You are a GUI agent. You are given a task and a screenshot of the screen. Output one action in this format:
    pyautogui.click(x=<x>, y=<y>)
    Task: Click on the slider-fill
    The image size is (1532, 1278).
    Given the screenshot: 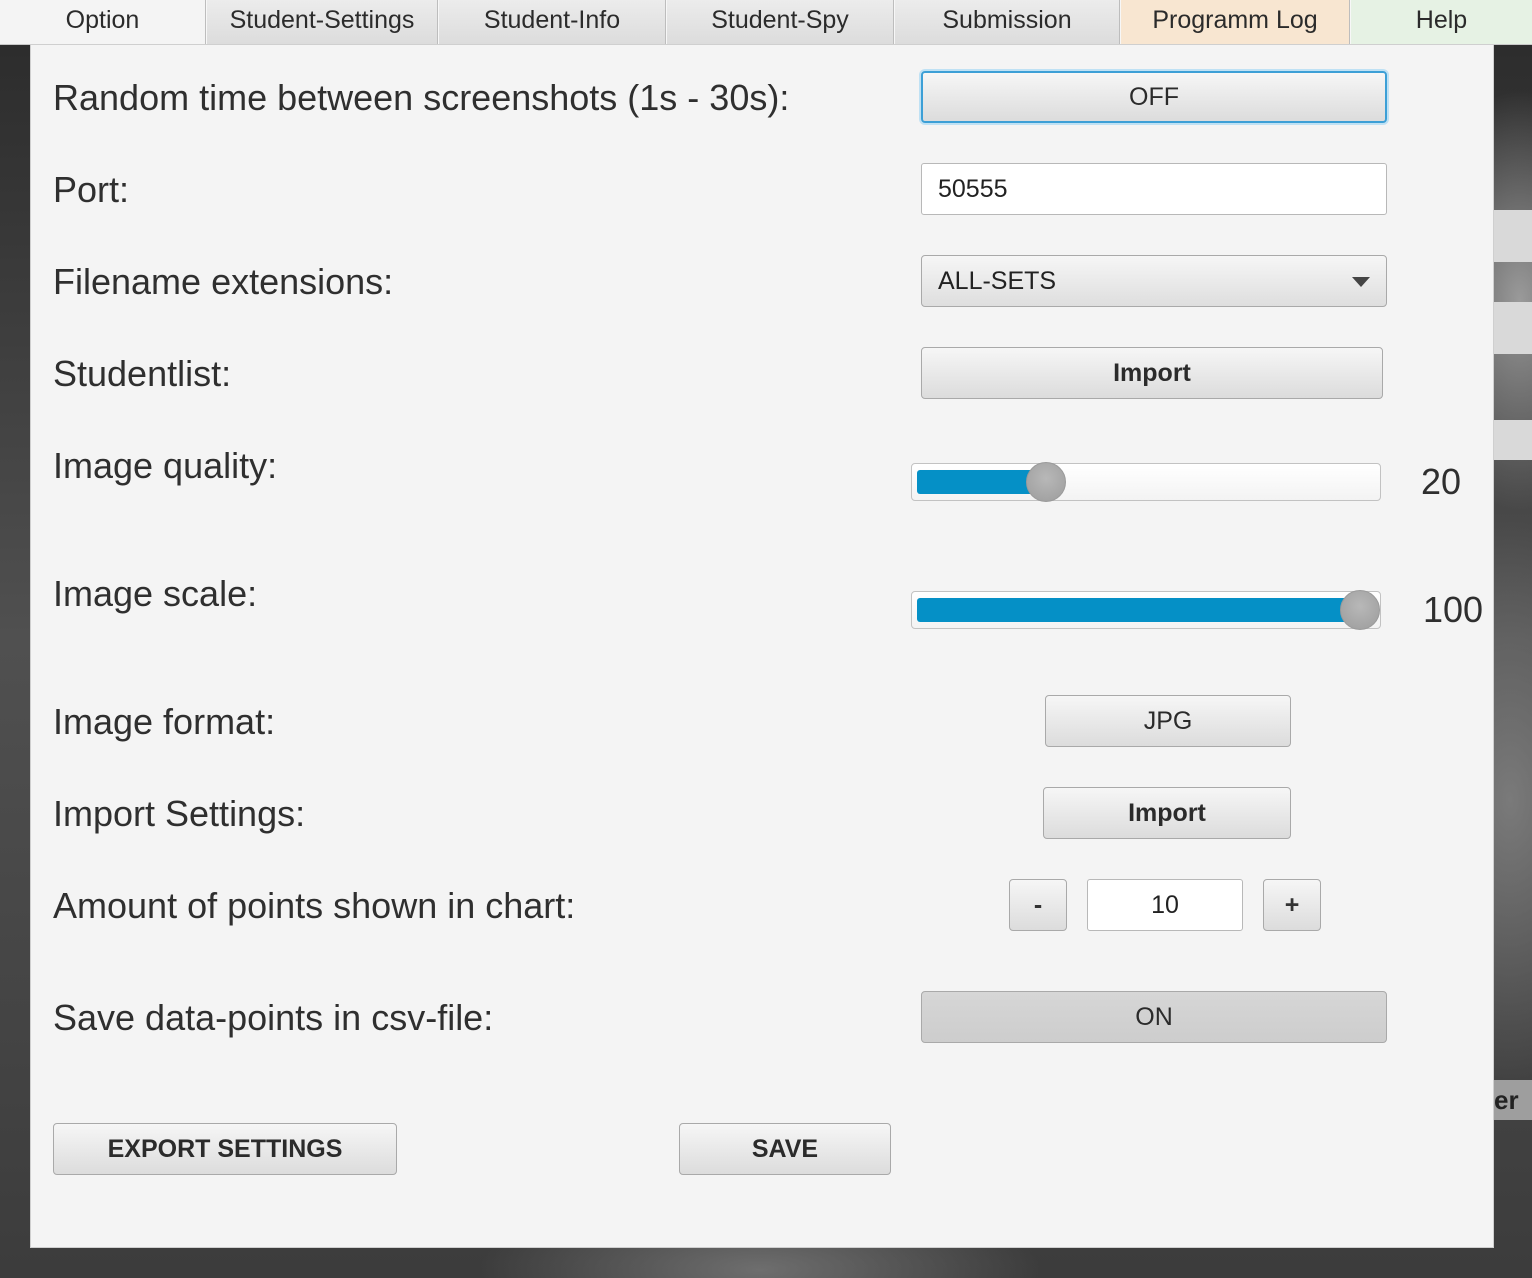 What is the action you would take?
    pyautogui.click(x=1138, y=610)
    